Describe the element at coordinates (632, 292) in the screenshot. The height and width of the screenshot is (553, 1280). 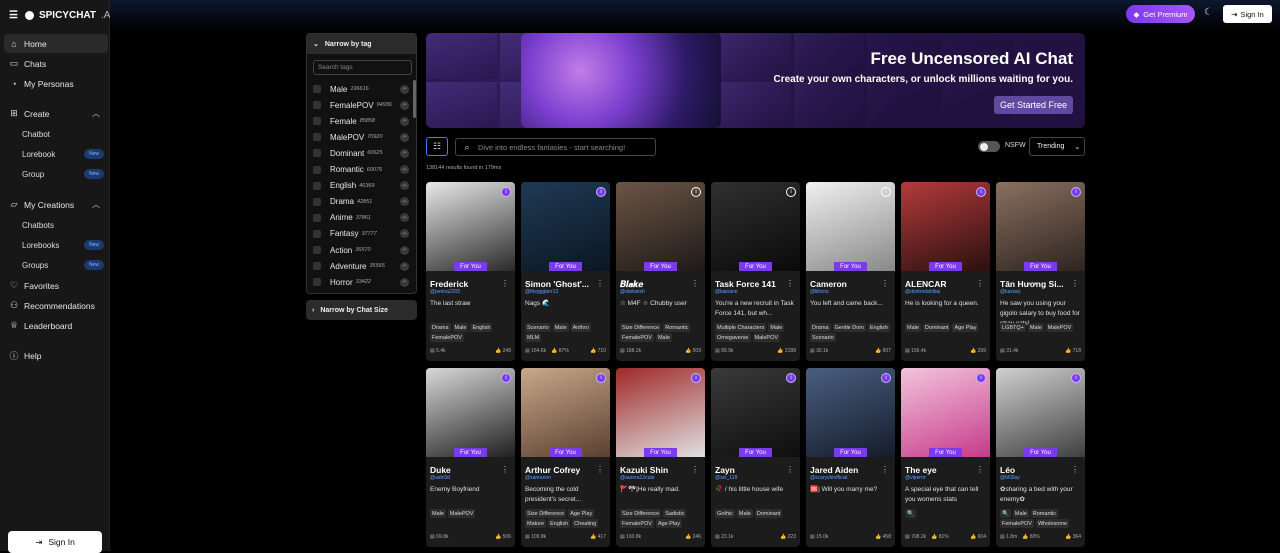
I see `creator-handle: @darkwish` at that location.